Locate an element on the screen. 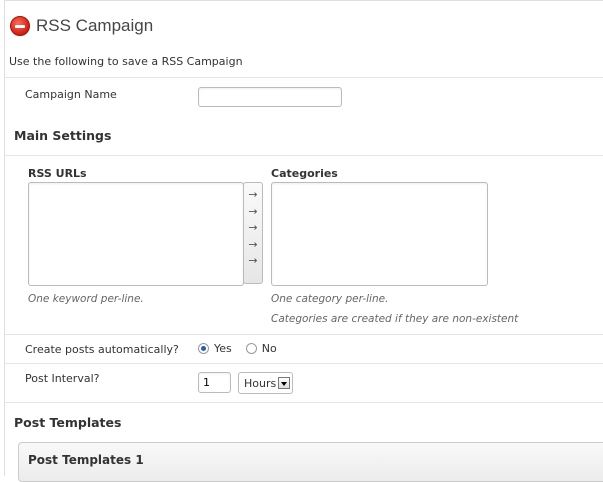 The image size is (603, 482). chevron-down-icon is located at coordinates (284, 383).